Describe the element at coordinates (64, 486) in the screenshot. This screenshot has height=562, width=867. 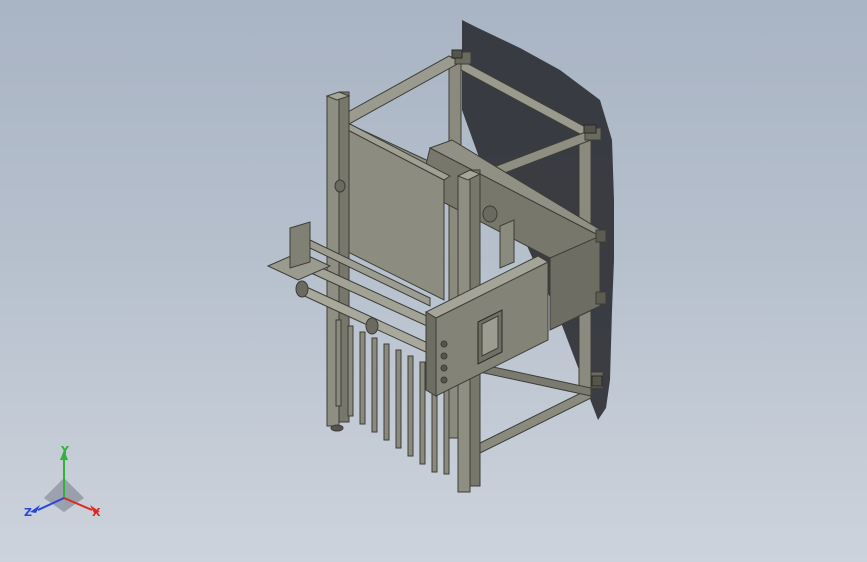
I see `orientation-triad: Y X Z` at that location.